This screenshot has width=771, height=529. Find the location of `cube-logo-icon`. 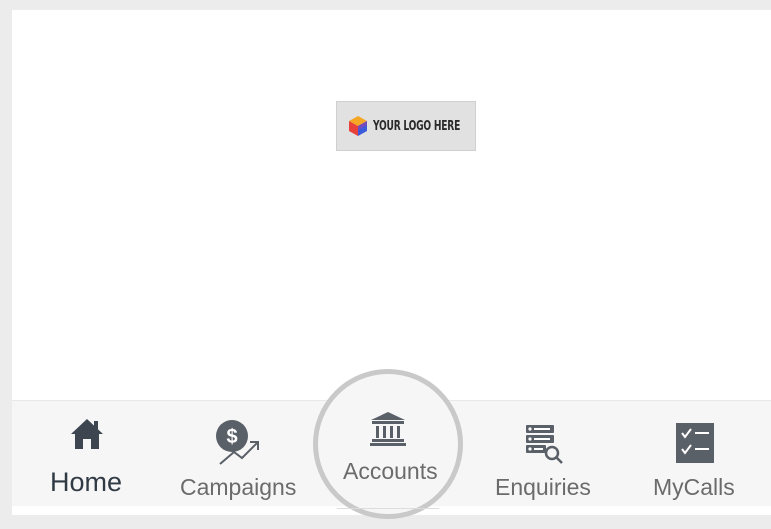

cube-logo-icon is located at coordinates (358, 126).